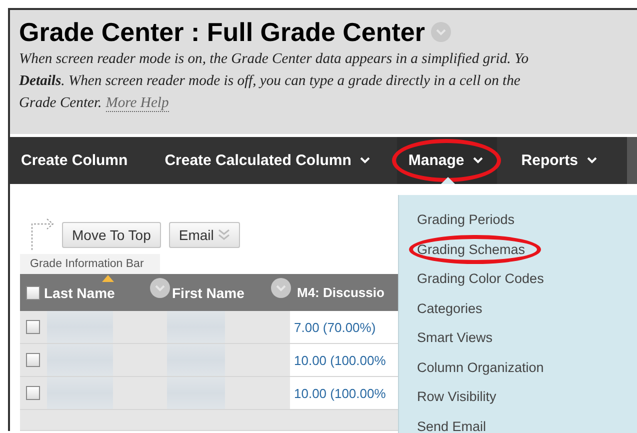  Describe the element at coordinates (108, 278) in the screenshot. I see `sort-triangle-icon` at that location.